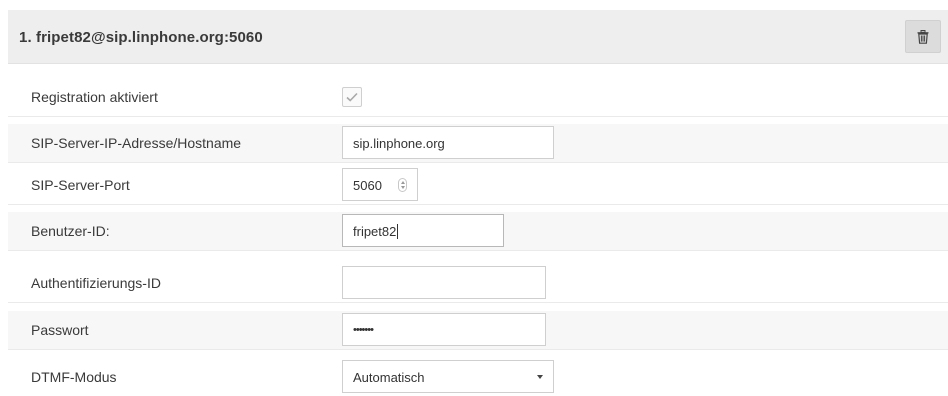 The height and width of the screenshot is (396, 948). I want to click on dtmf-label: DTMF-Modus, so click(74, 377).